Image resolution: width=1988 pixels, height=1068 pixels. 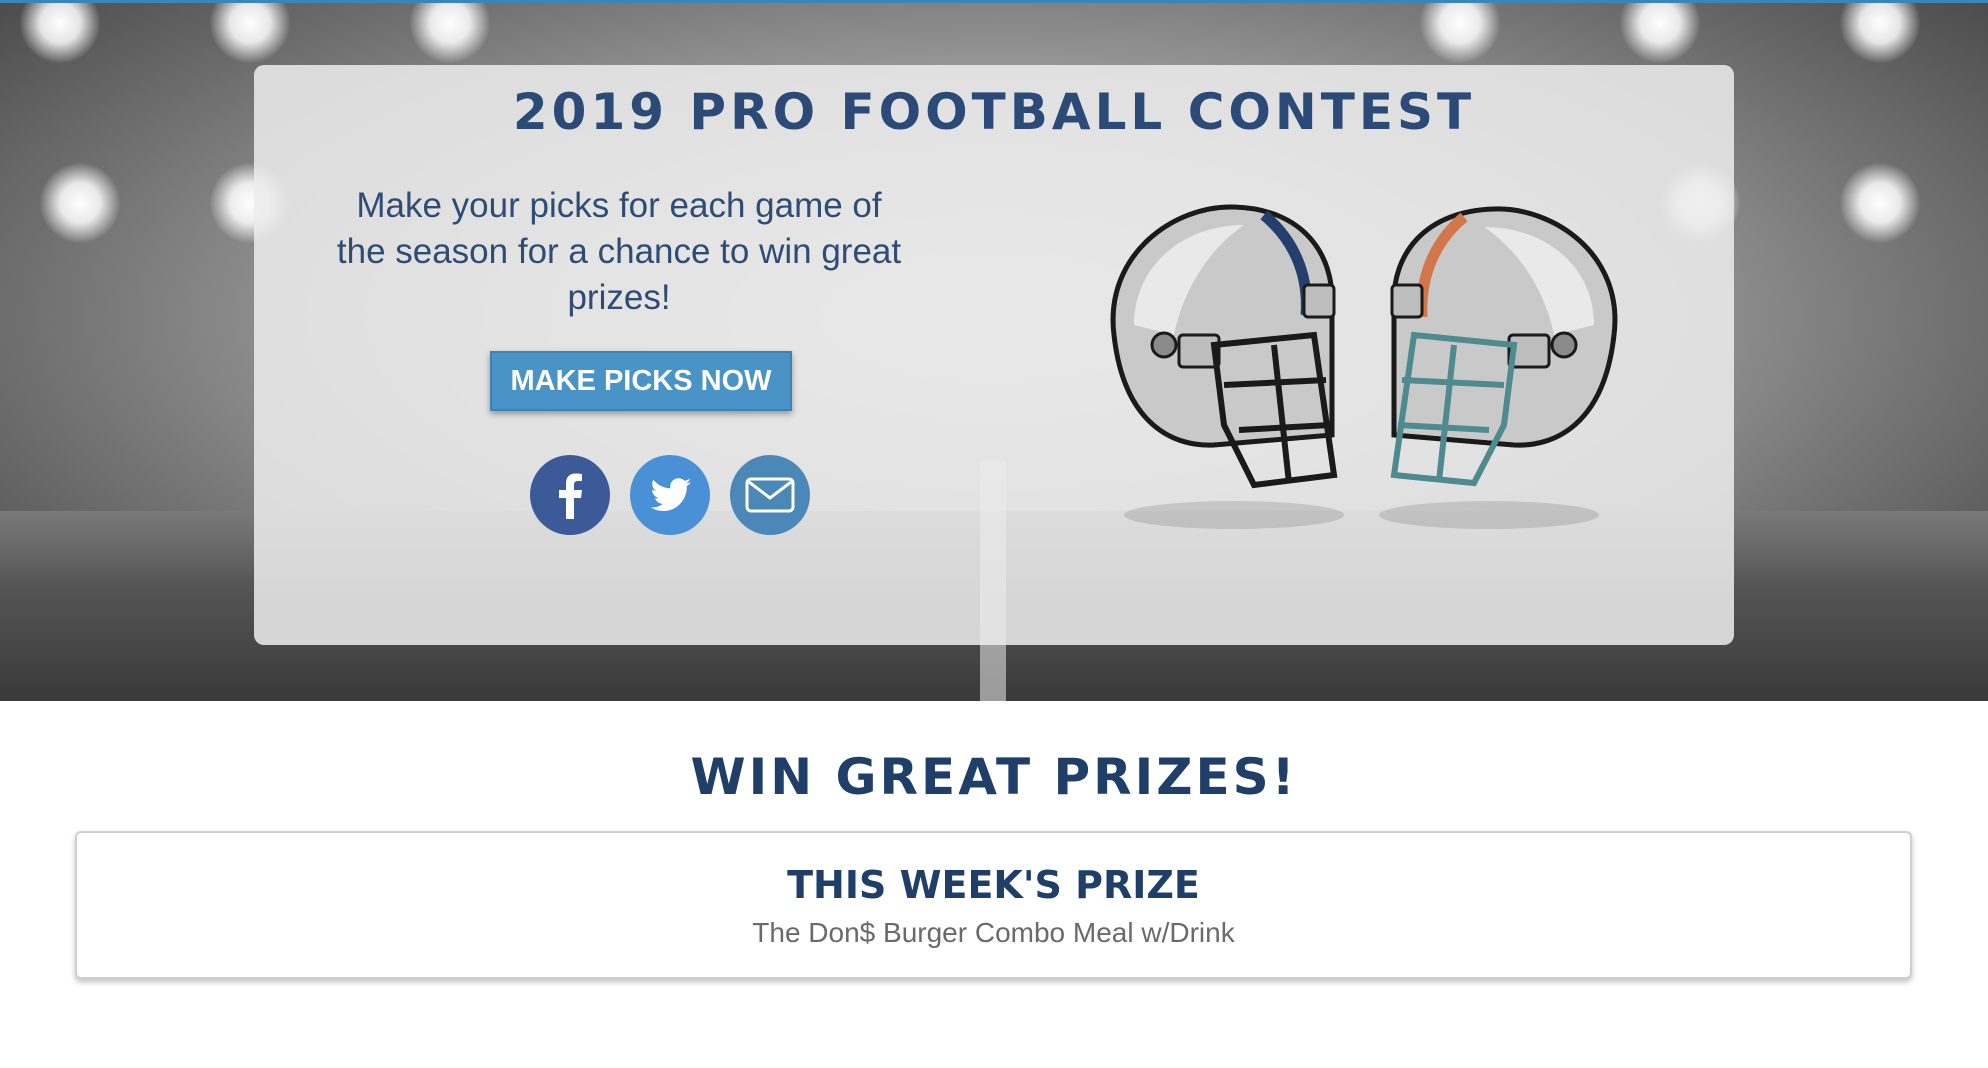 I want to click on football-helmets-image, so click(x=1364, y=366).